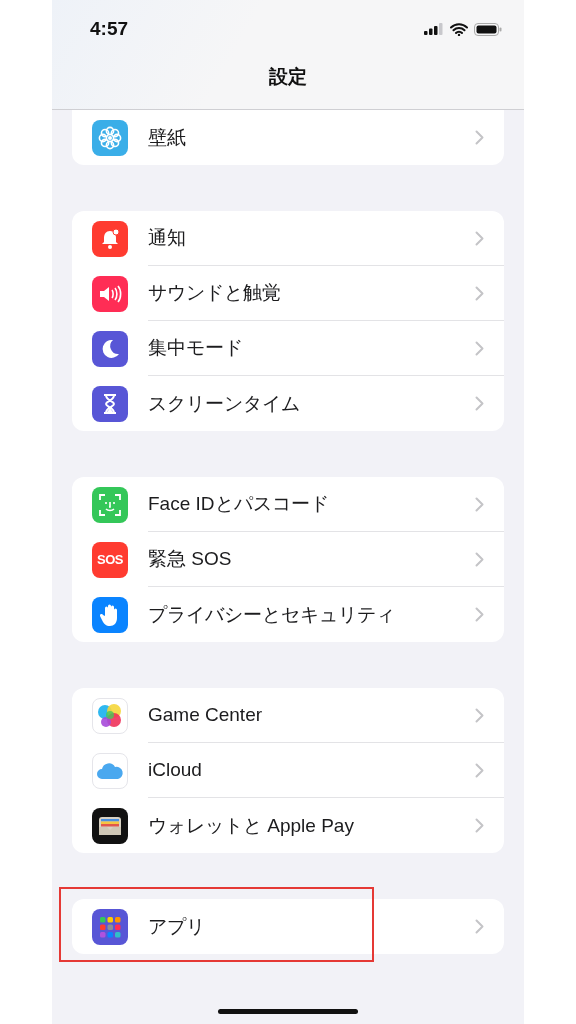  I want to click on status-time: 4:57, so click(109, 29).